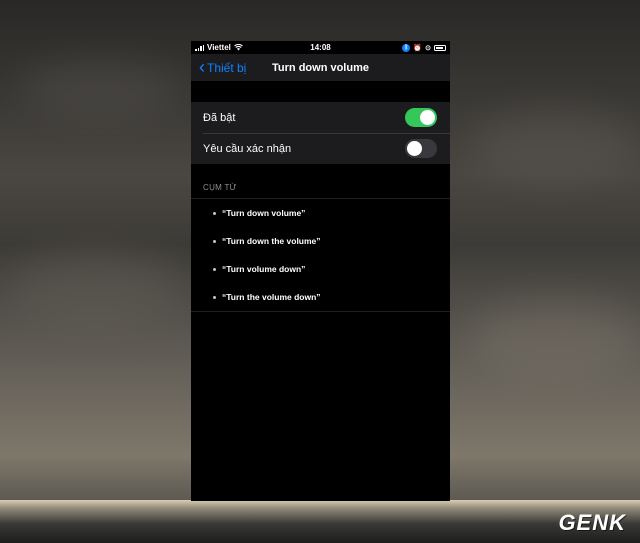  I want to click on navigation-bar: ‹ Thiết bị Turn down volume, so click(320, 67).